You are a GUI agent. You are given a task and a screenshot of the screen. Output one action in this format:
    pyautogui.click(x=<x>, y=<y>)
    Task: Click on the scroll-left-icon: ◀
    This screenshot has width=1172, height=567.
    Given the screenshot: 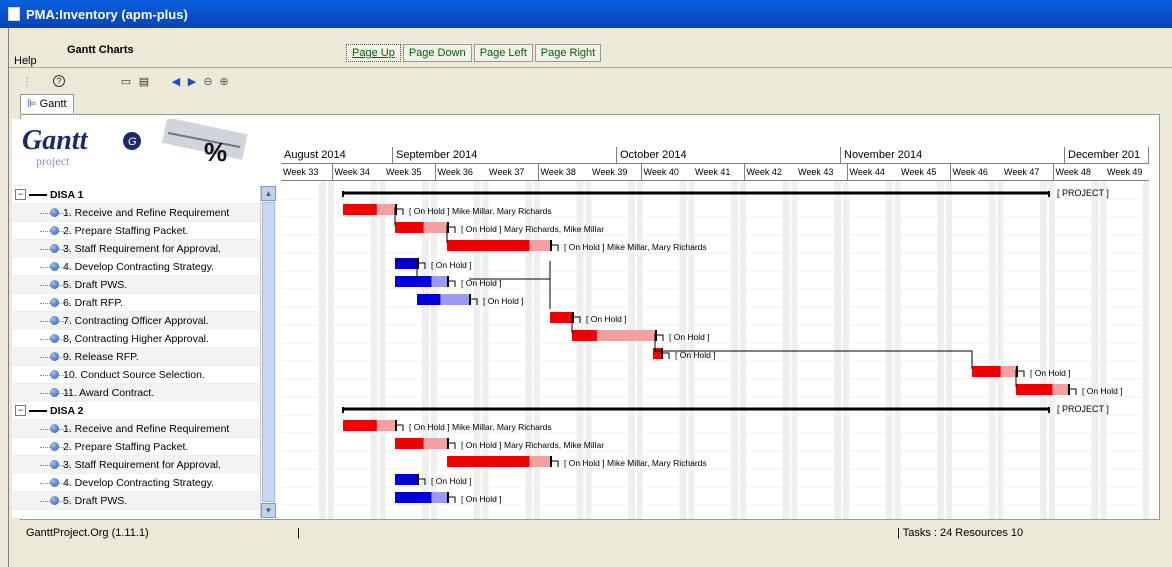 What is the action you would take?
    pyautogui.click(x=176, y=81)
    